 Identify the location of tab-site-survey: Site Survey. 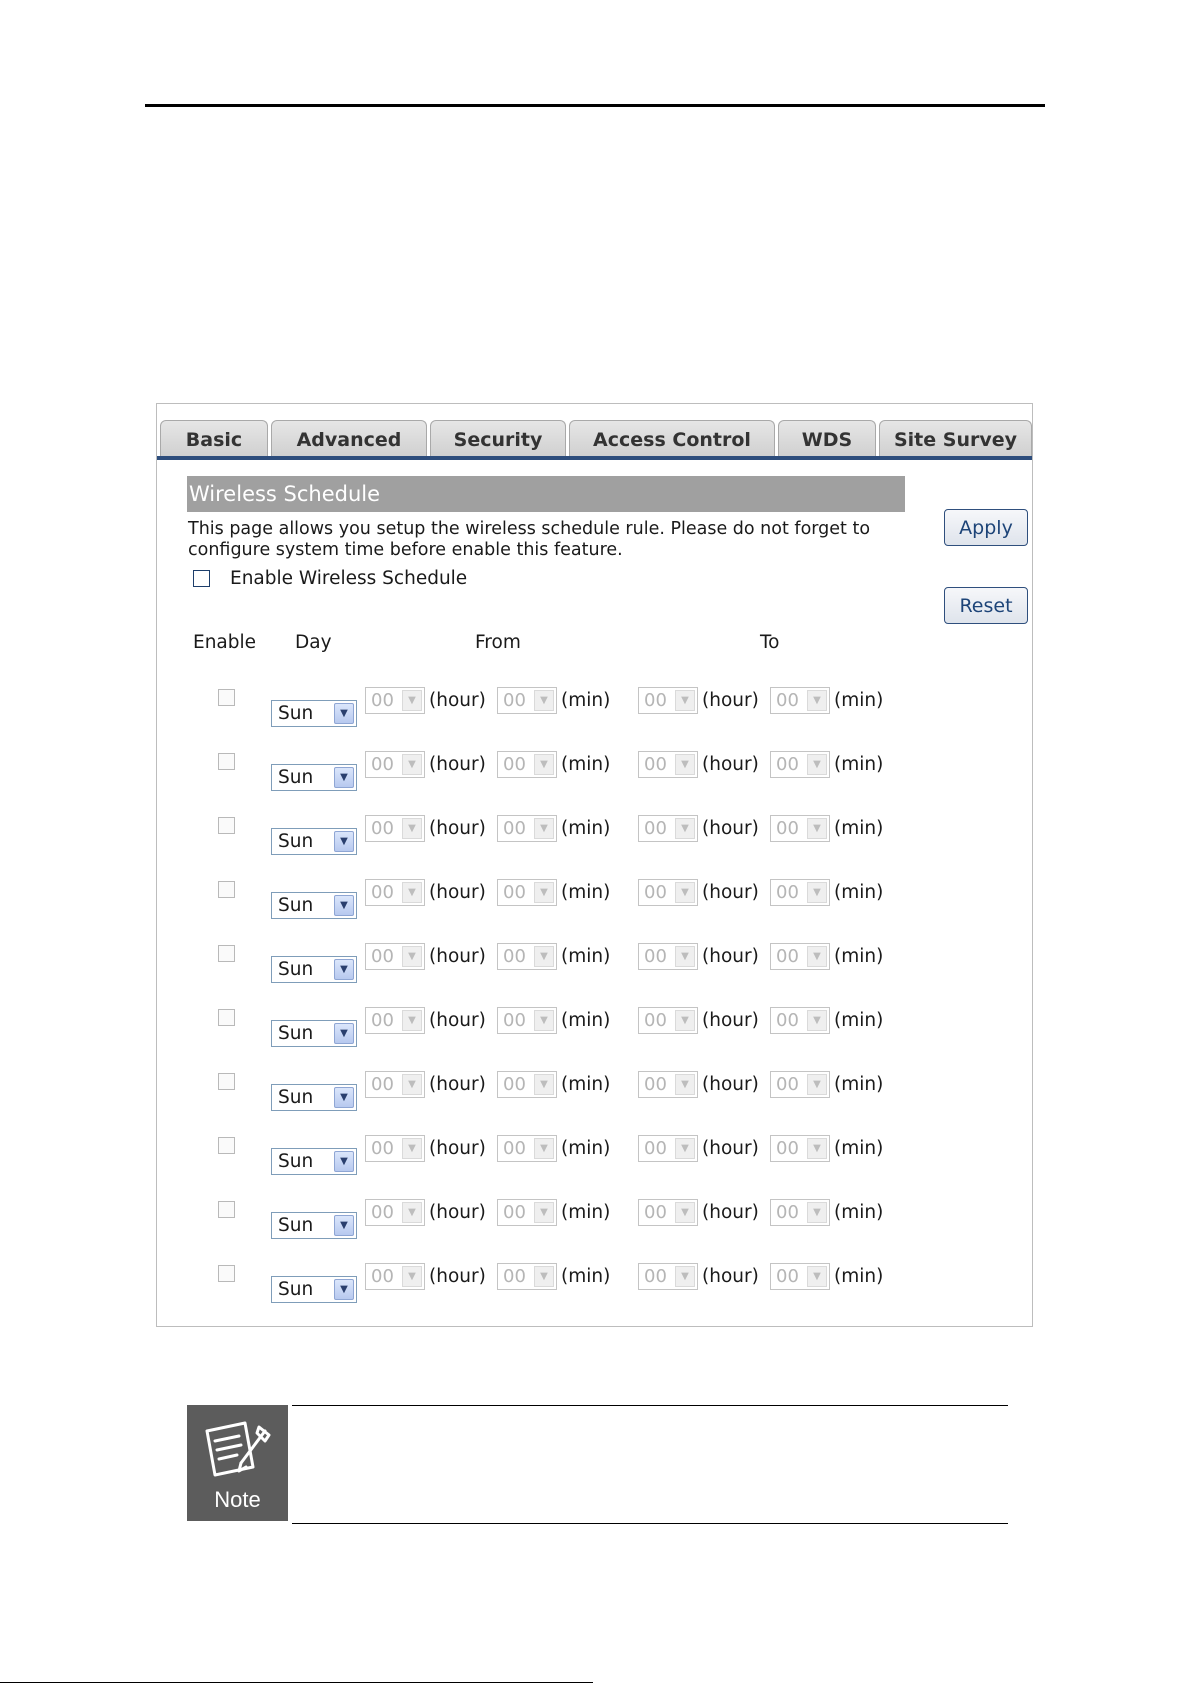
(955, 439).